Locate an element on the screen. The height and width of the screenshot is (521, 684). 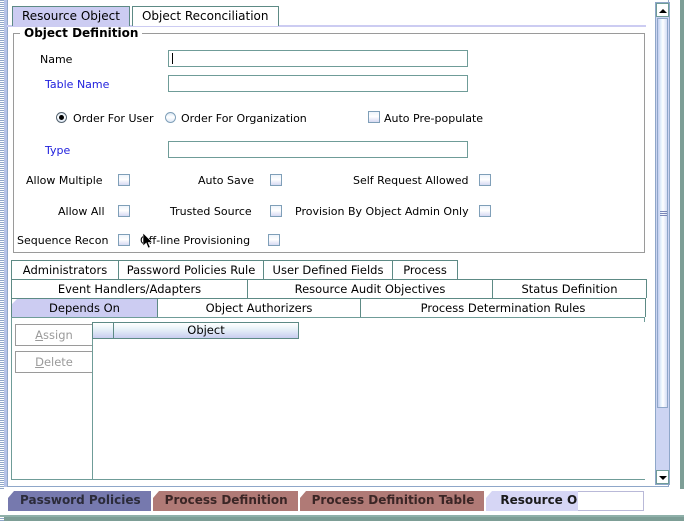
label-table-name: Table Name is located at coordinates (77, 84).